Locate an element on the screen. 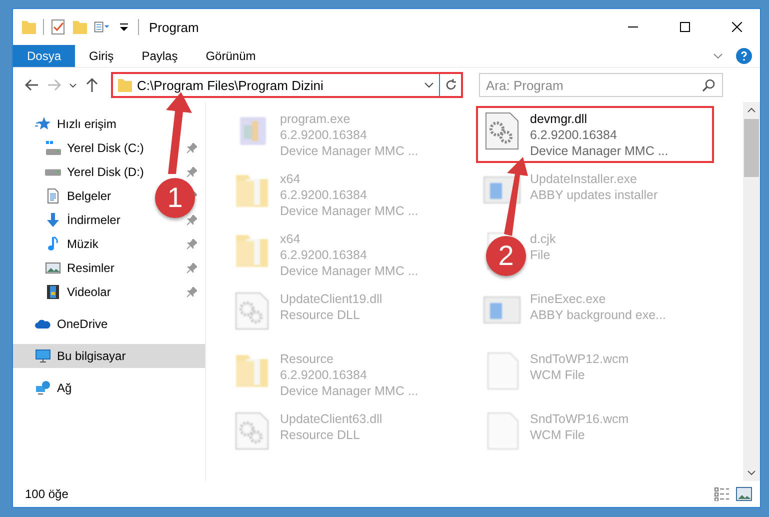 The image size is (769, 517). file-name: devmgr.dll is located at coordinates (599, 119).